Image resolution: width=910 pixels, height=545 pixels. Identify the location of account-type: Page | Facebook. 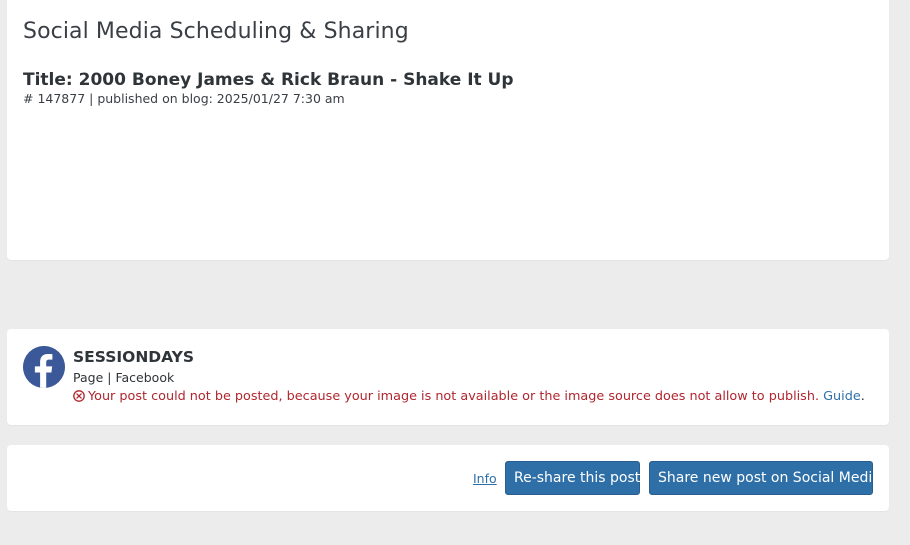
(123, 378).